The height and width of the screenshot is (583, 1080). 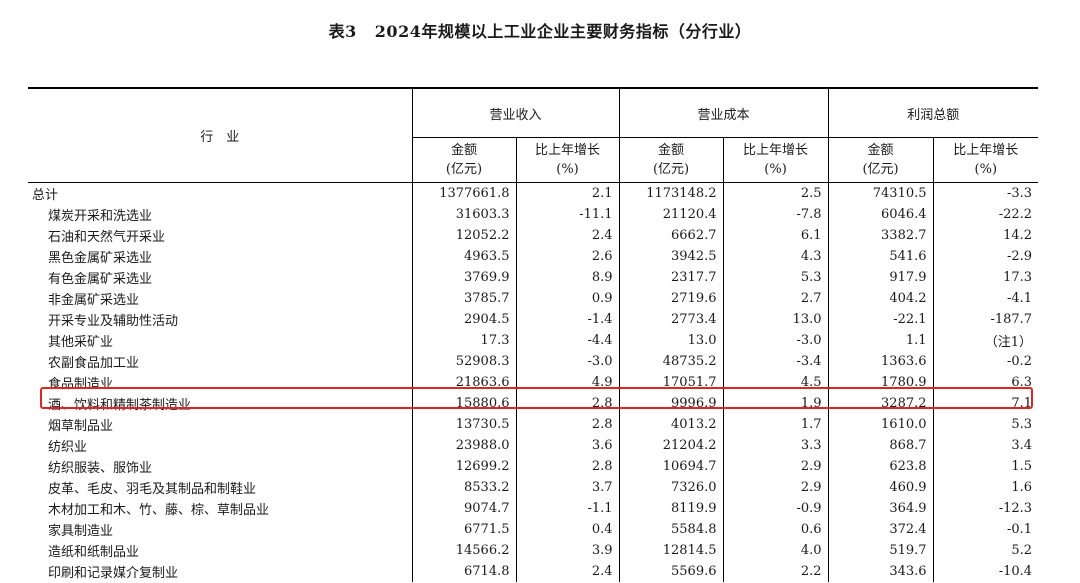 I want to click on revenue-amount-cell: 31603.3, so click(x=463, y=214).